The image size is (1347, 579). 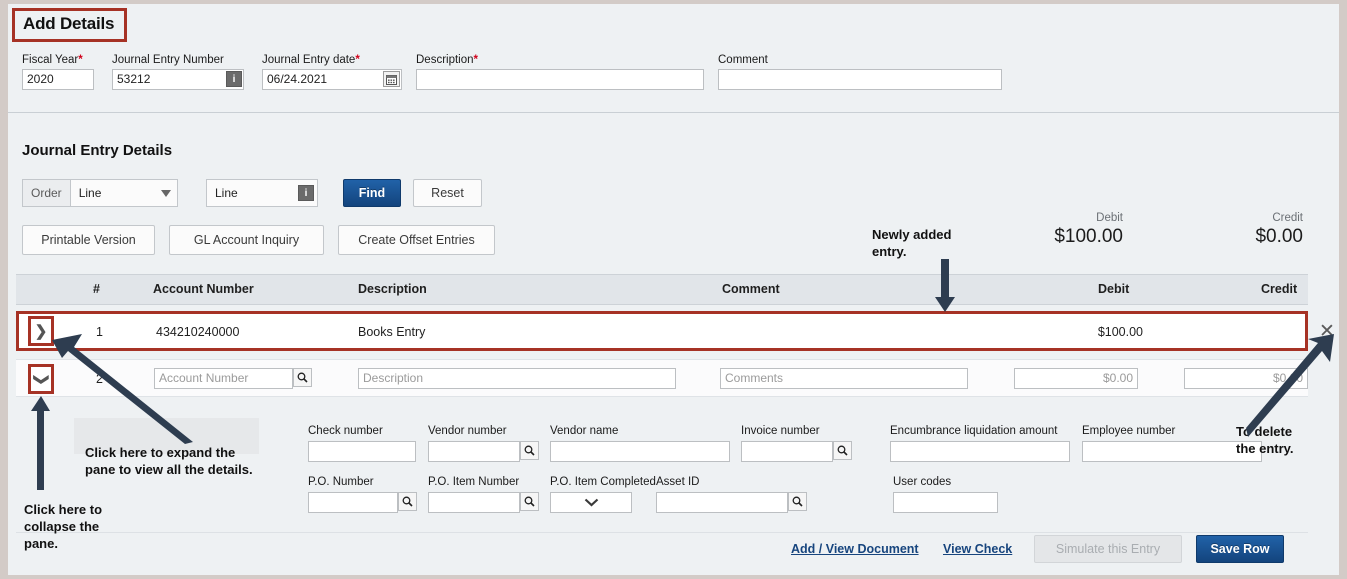 What do you see at coordinates (922, 482) in the screenshot?
I see `user-codes-label: User codes` at bounding box center [922, 482].